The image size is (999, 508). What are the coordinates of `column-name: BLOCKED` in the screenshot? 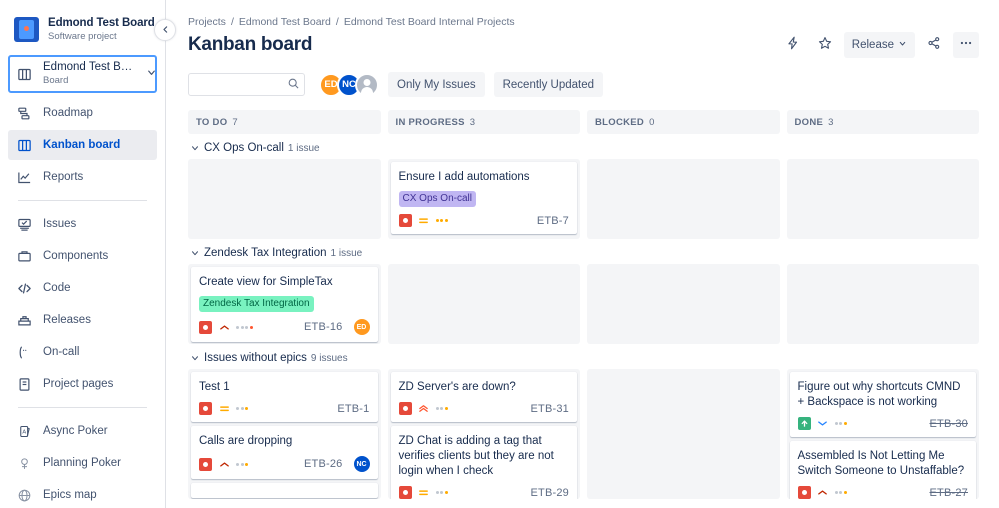 It's located at (620, 122).